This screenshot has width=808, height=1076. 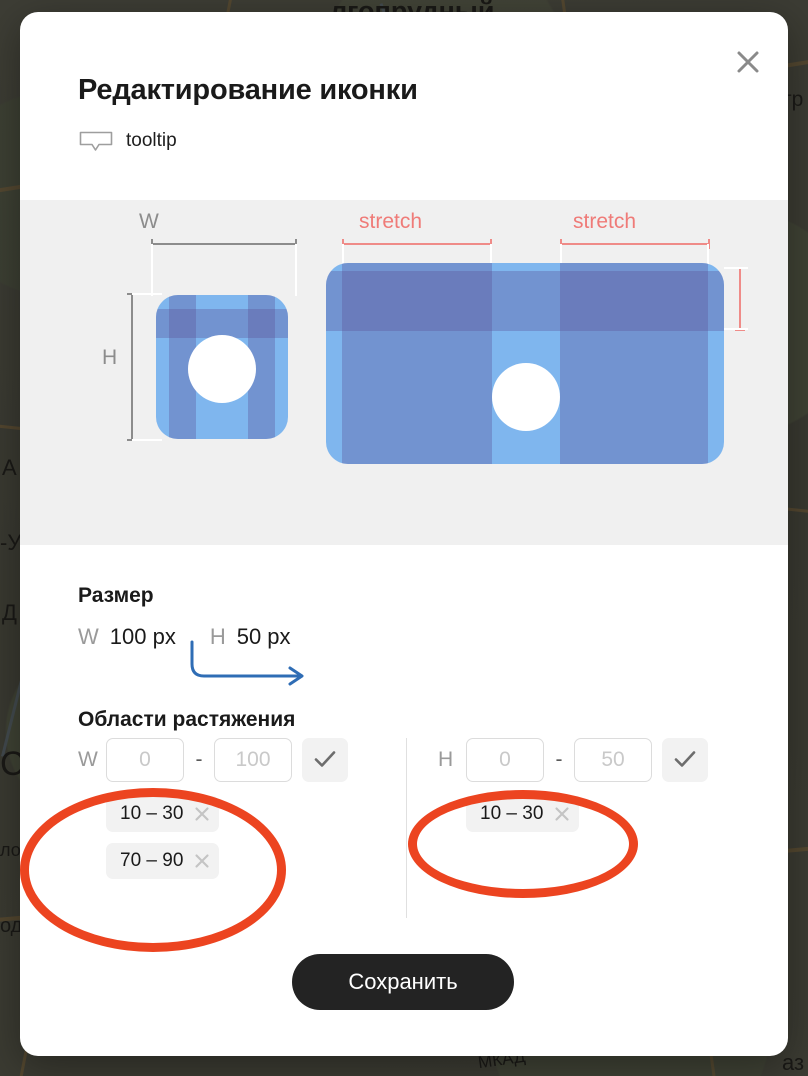 I want to click on width-range-confirm-button, so click(x=325, y=760).